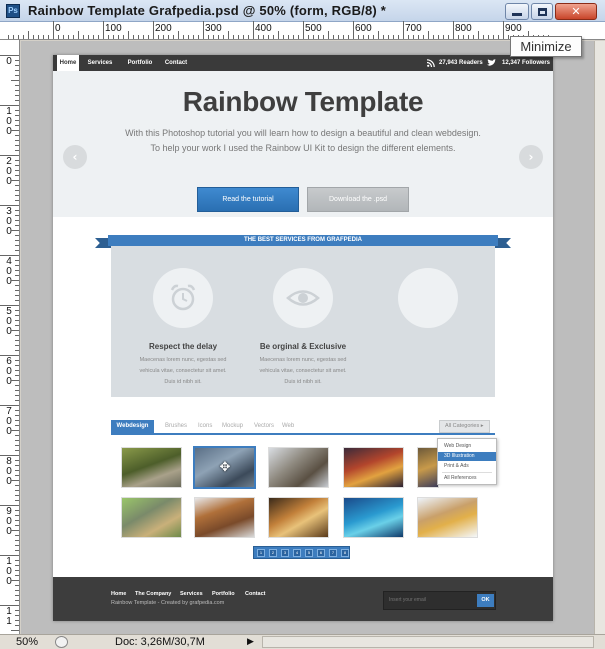 The width and height of the screenshot is (605, 649). I want to click on minimize-button, so click(517, 11).